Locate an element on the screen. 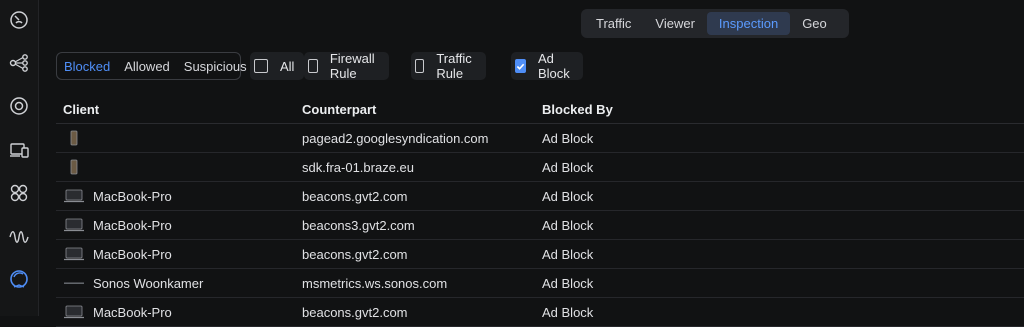  table-row: MacBook-Pro beacons3.gvt2.com Ad Block is located at coordinates (540, 225).